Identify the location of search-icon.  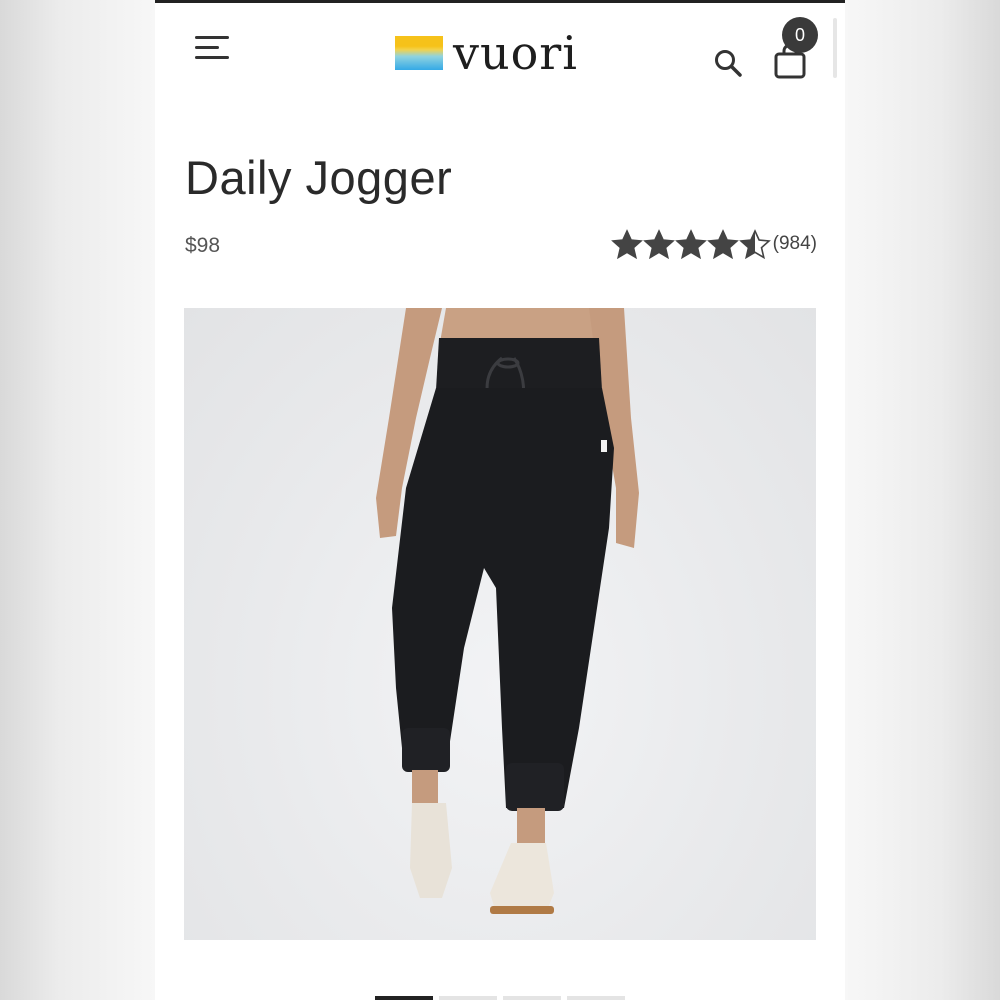
(728, 63).